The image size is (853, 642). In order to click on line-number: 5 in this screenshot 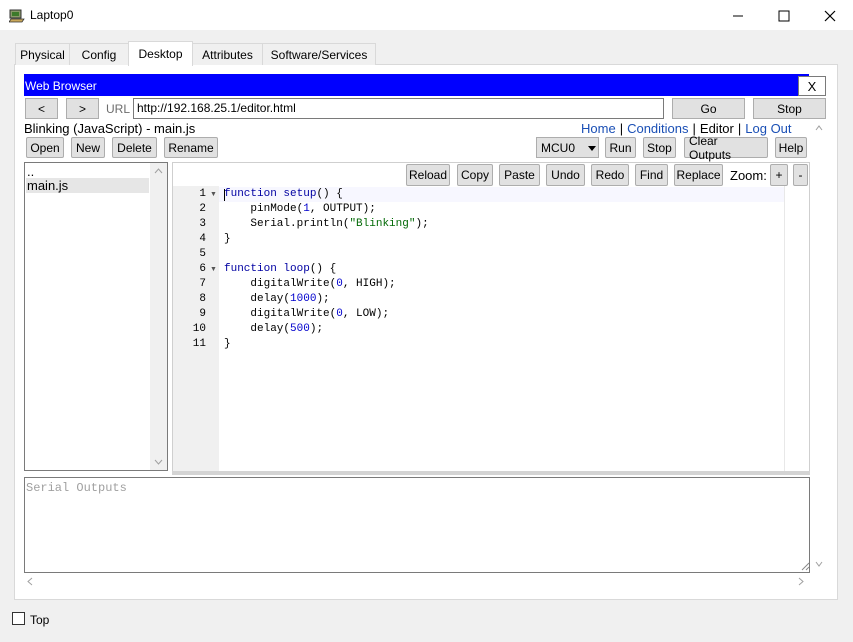, I will do `click(202, 254)`.